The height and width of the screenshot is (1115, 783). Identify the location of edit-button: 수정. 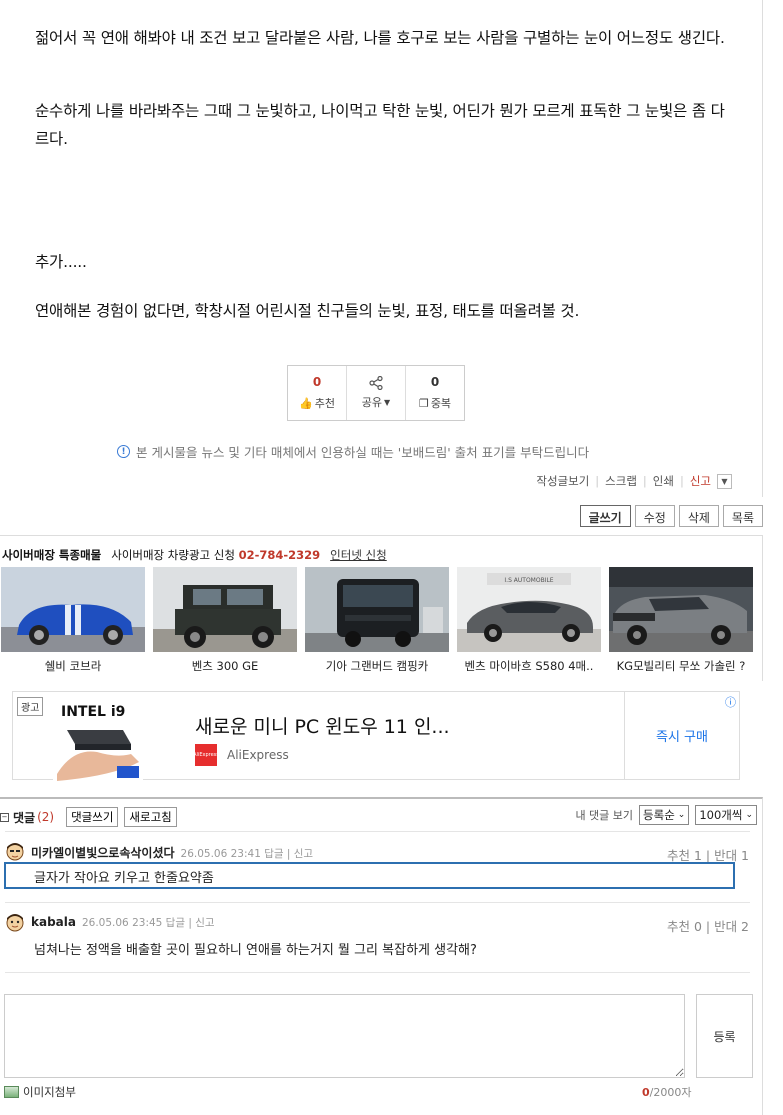
(654, 516).